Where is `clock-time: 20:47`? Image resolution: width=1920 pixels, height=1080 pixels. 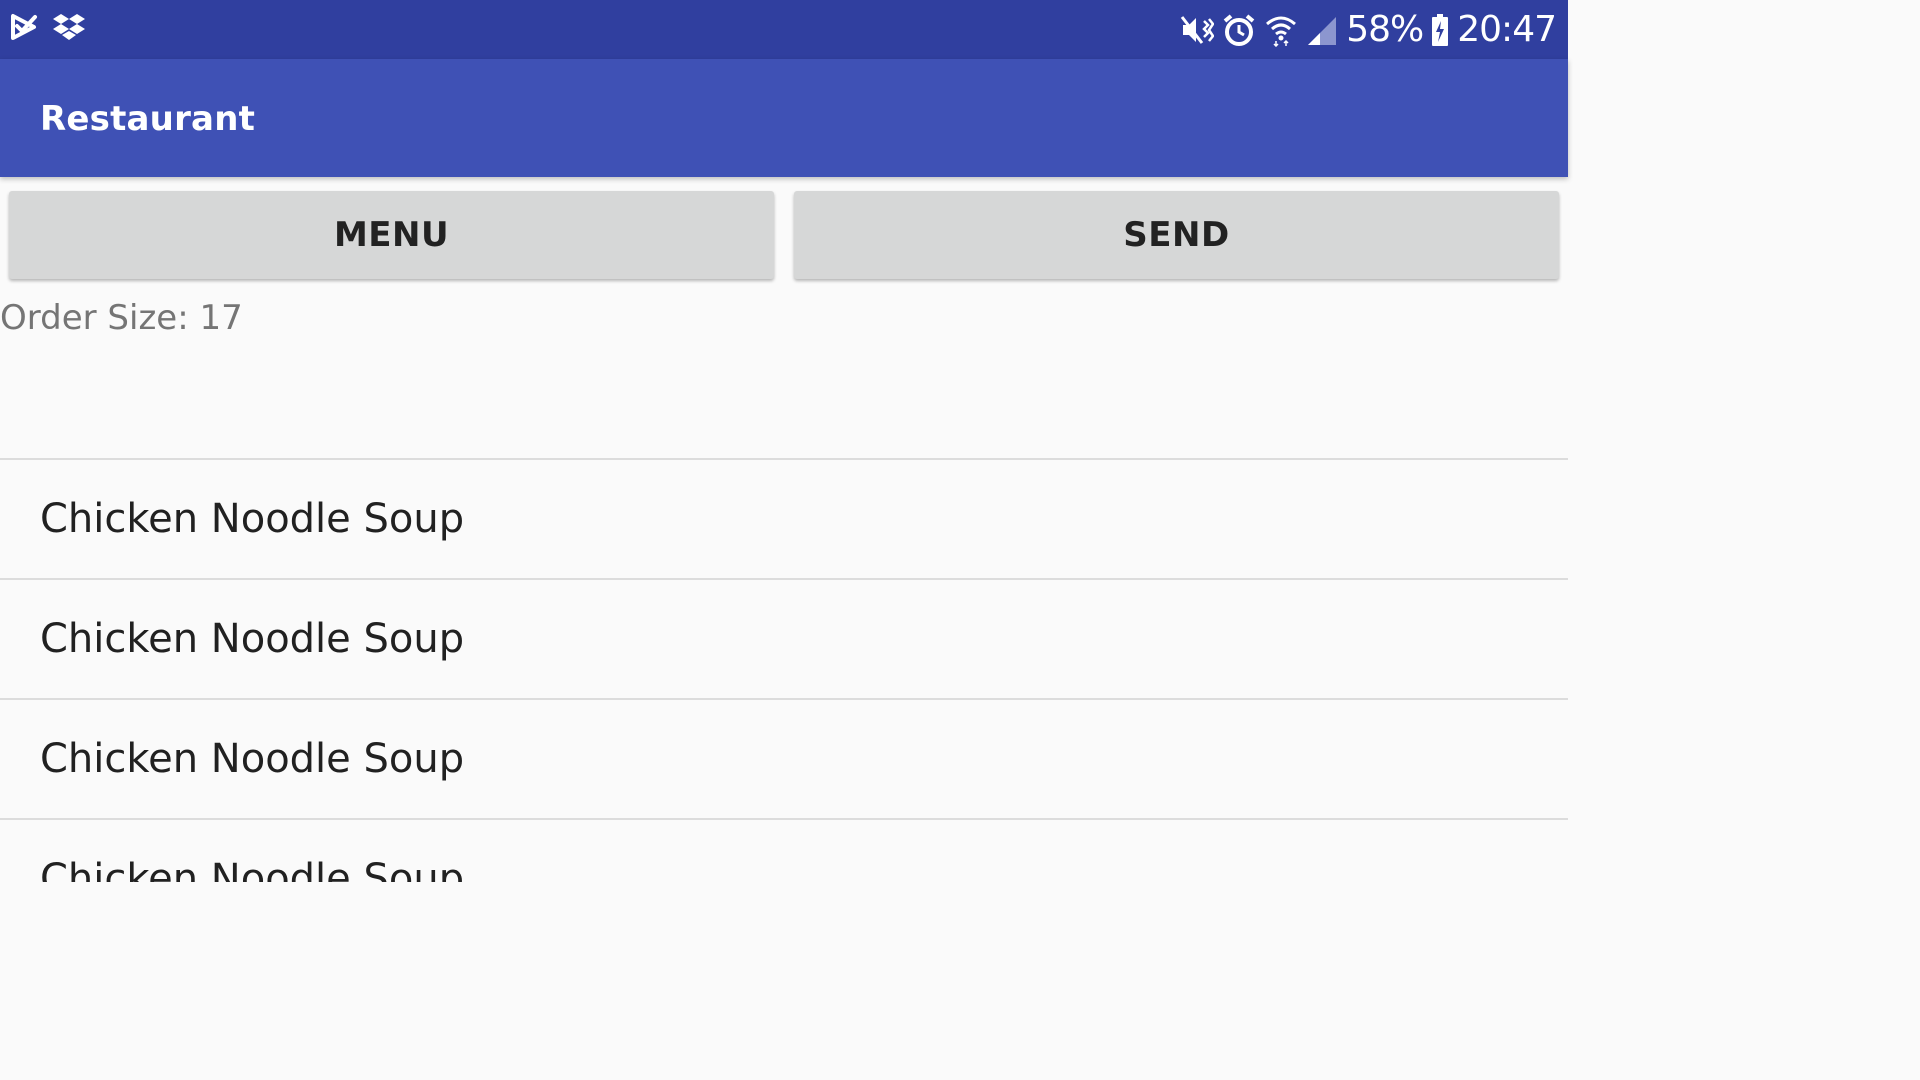 clock-time: 20:47 is located at coordinates (1507, 29).